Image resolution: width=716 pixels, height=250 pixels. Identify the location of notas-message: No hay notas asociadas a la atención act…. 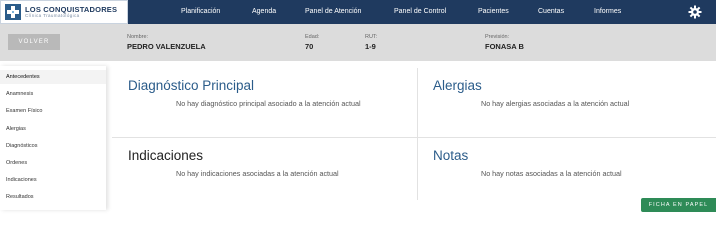
(551, 173).